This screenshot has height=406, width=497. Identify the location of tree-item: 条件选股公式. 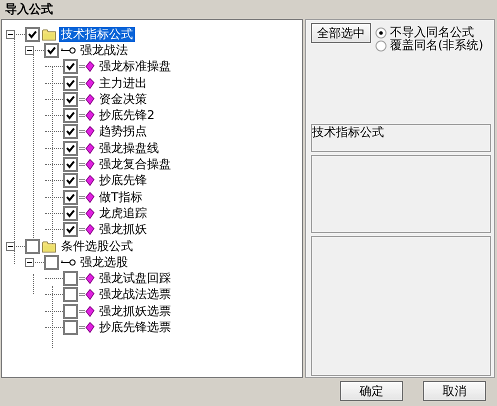
(97, 246).